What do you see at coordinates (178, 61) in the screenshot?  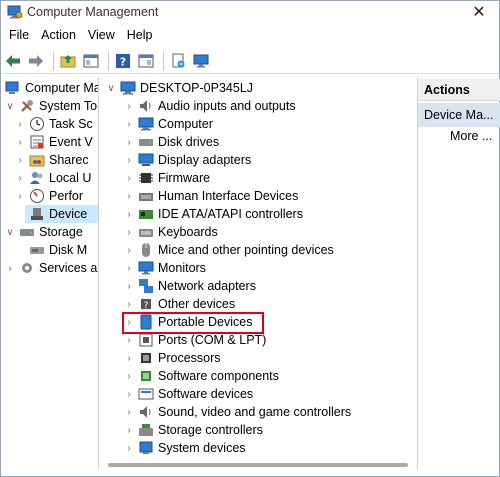 I see `export-icon` at bounding box center [178, 61].